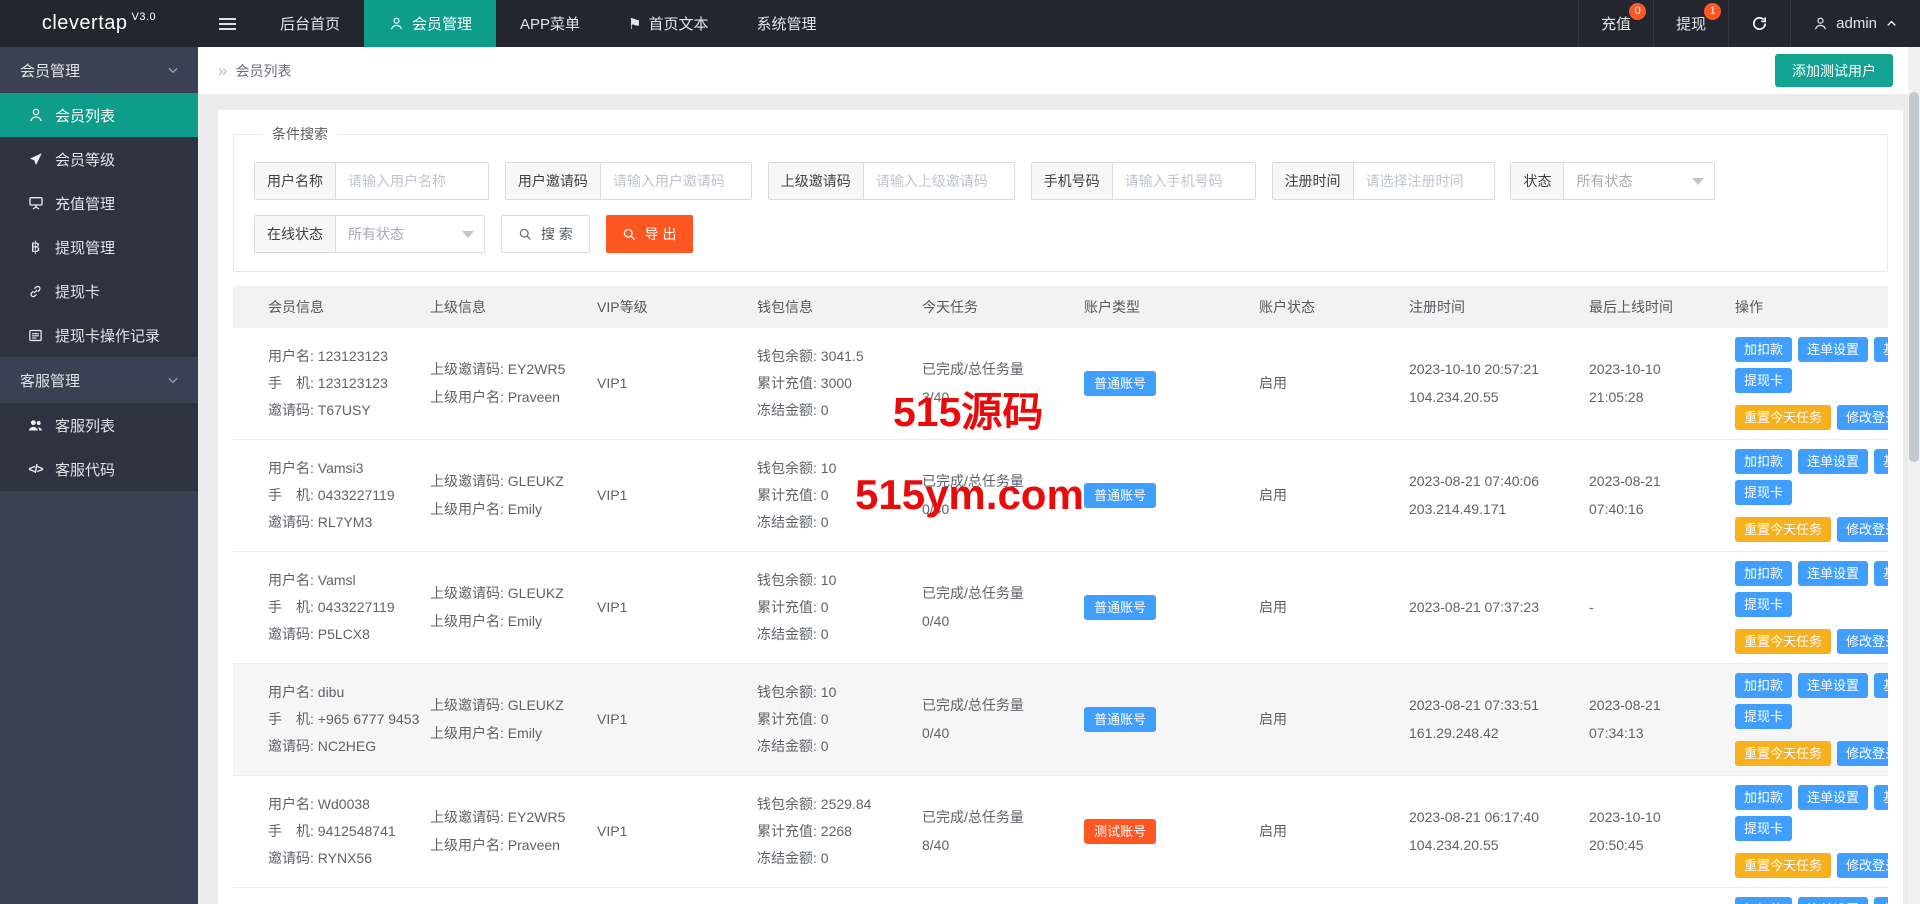  I want to click on username-field-group: 用户名称, so click(371, 181).